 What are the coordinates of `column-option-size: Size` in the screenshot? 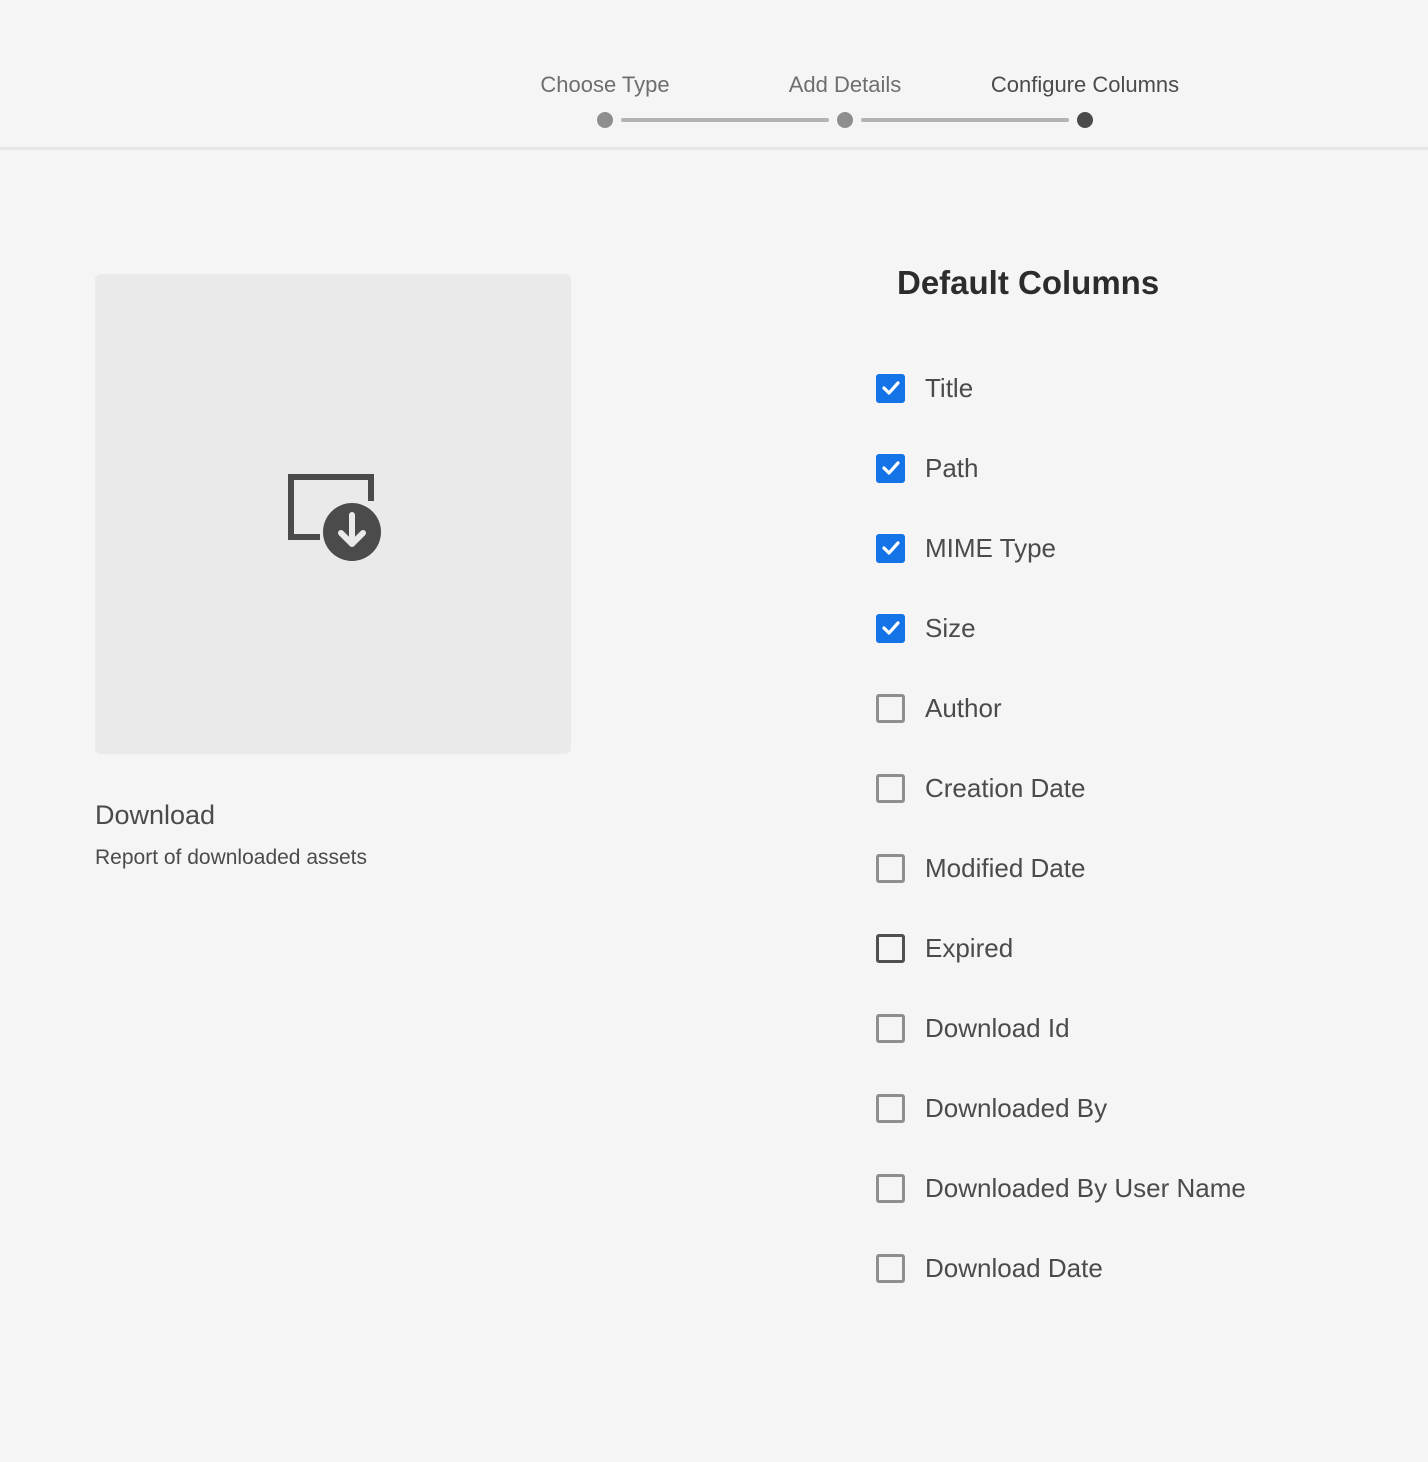 It's located at (1061, 628).